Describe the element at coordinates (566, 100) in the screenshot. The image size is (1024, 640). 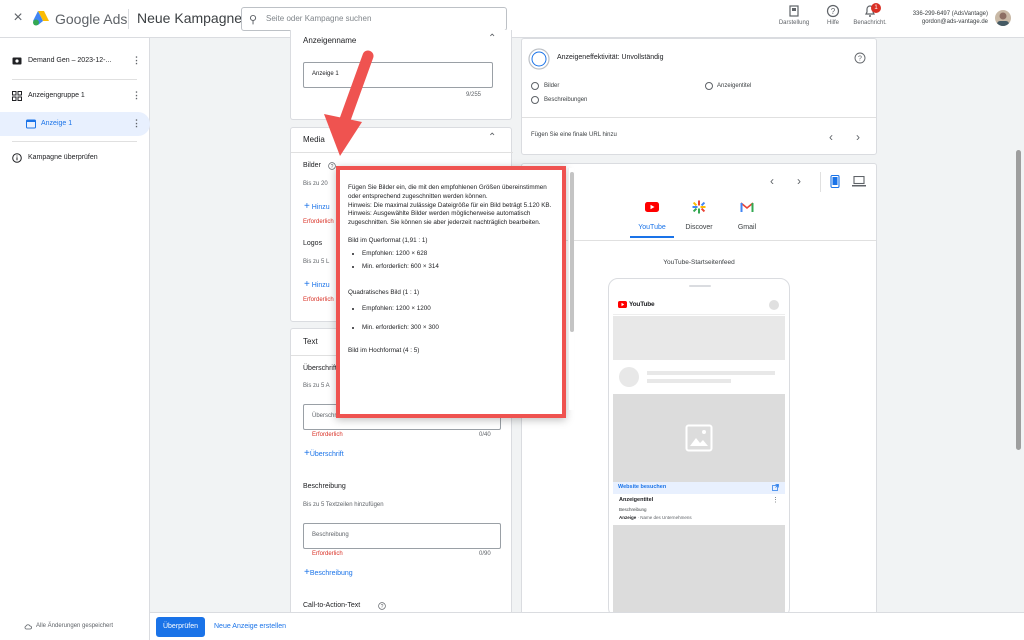
I see `checklist-item: Beschreibungen` at that location.